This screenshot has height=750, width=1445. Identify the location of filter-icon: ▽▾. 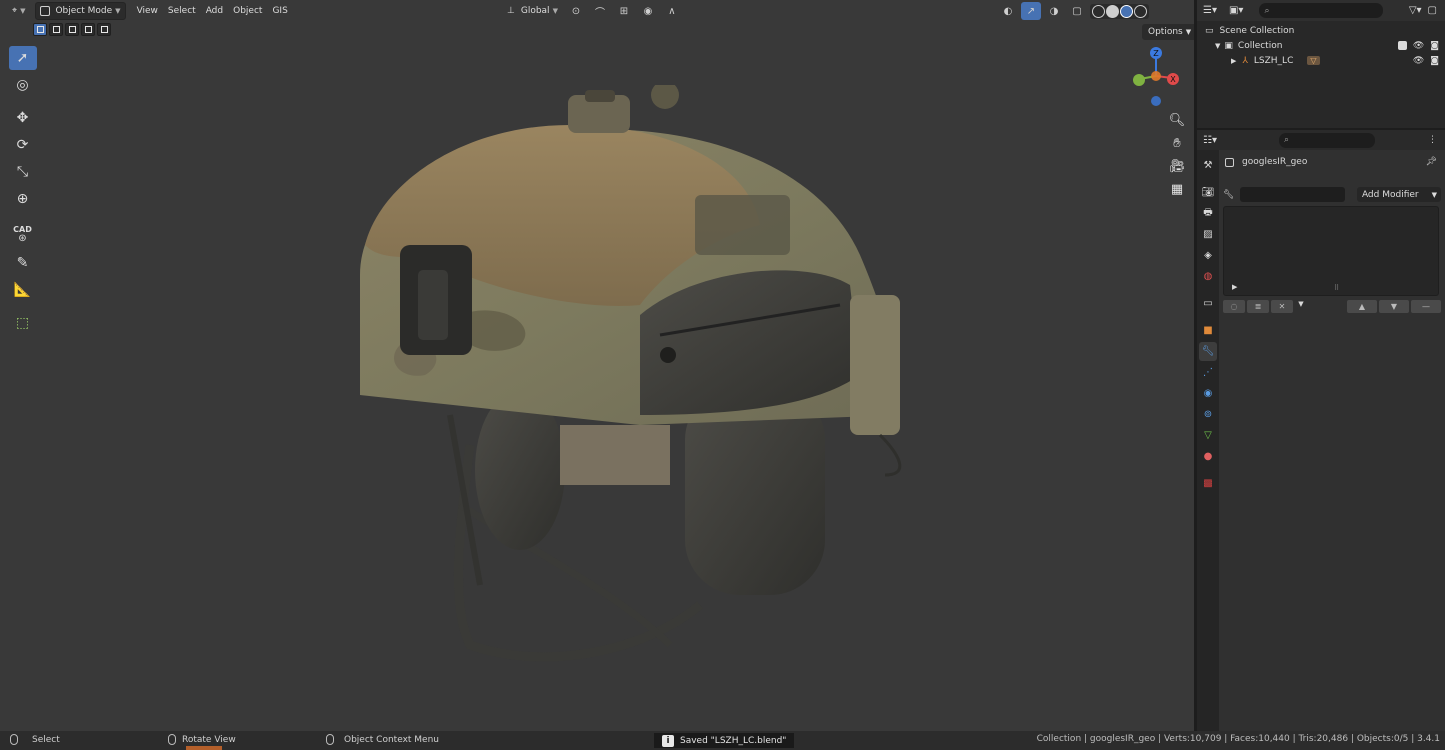
(1415, 10).